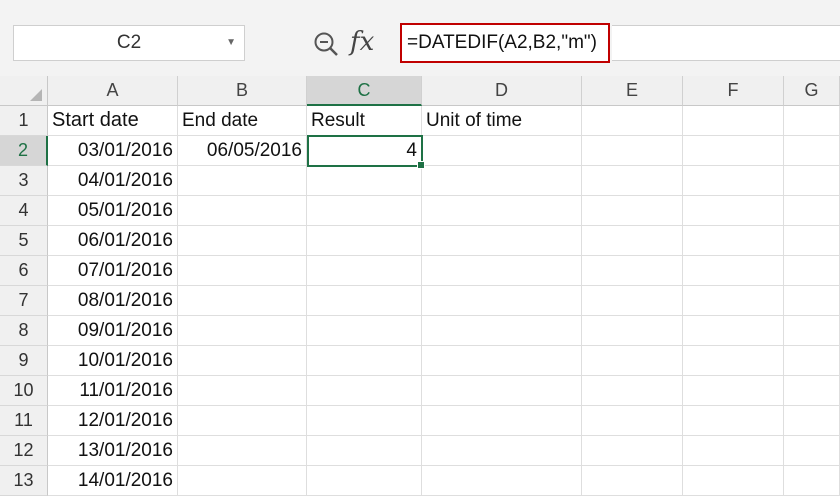  Describe the element at coordinates (733, 451) in the screenshot. I see `cell-f12` at that location.